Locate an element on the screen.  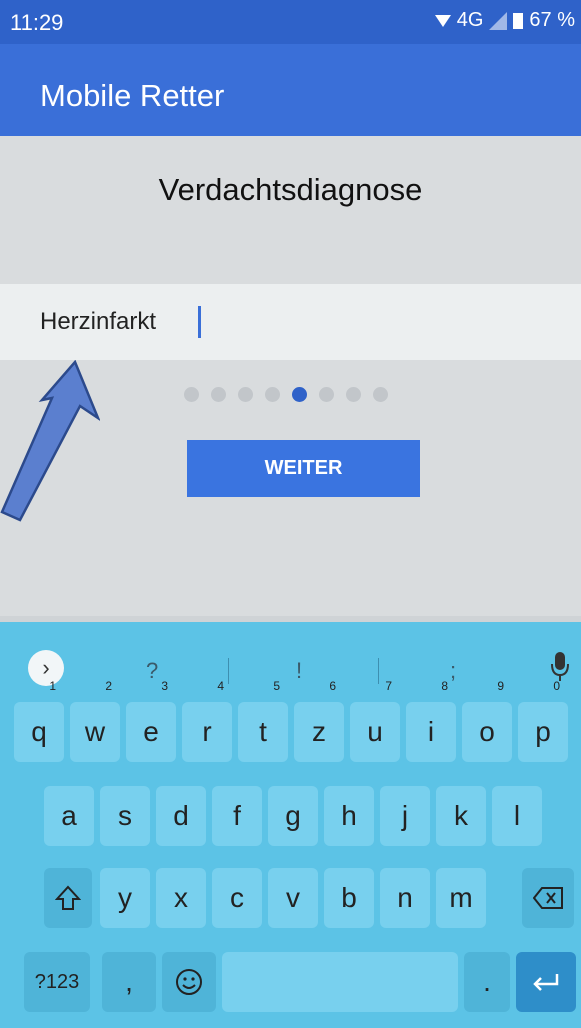
key: l is located at coordinates (517, 816).